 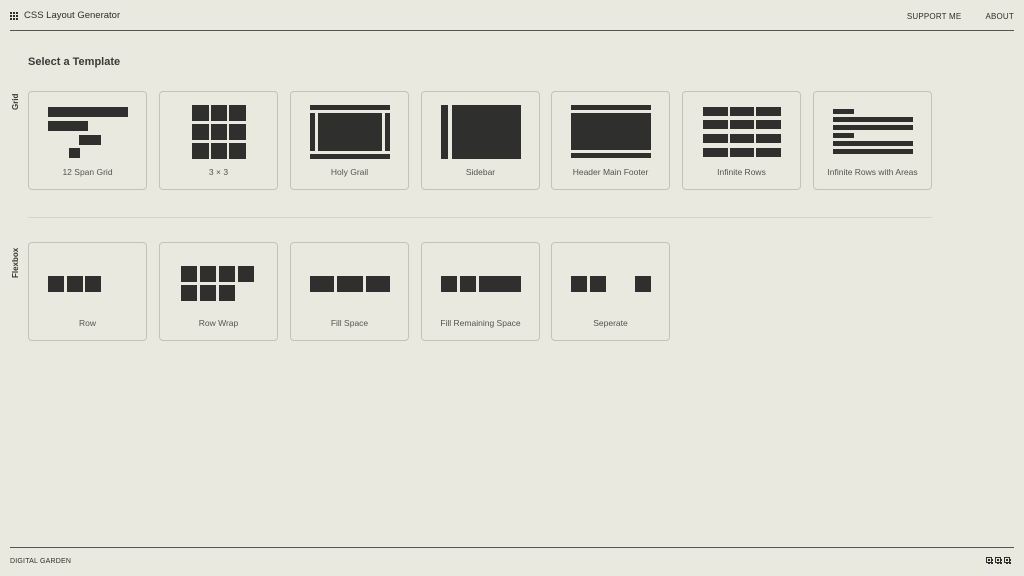 I want to click on template-card-infinite-rows-with-areas: Infinite Rows with Areas, so click(x=872, y=140).